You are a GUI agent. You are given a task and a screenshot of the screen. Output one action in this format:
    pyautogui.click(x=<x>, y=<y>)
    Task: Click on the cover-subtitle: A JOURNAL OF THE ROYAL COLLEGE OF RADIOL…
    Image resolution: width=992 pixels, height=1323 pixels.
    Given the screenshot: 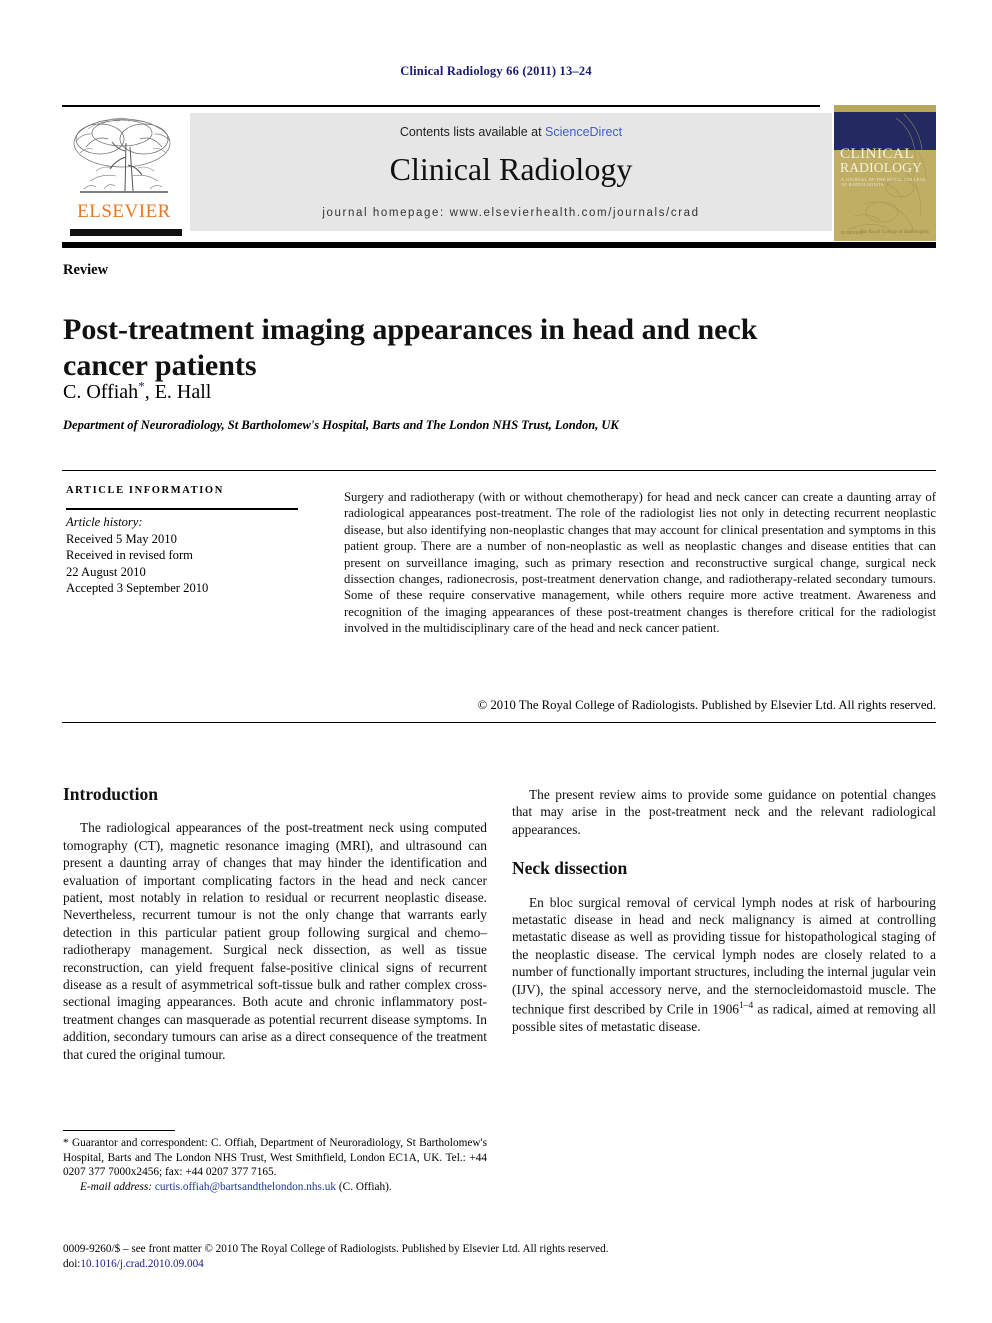 What is the action you would take?
    pyautogui.click(x=884, y=182)
    